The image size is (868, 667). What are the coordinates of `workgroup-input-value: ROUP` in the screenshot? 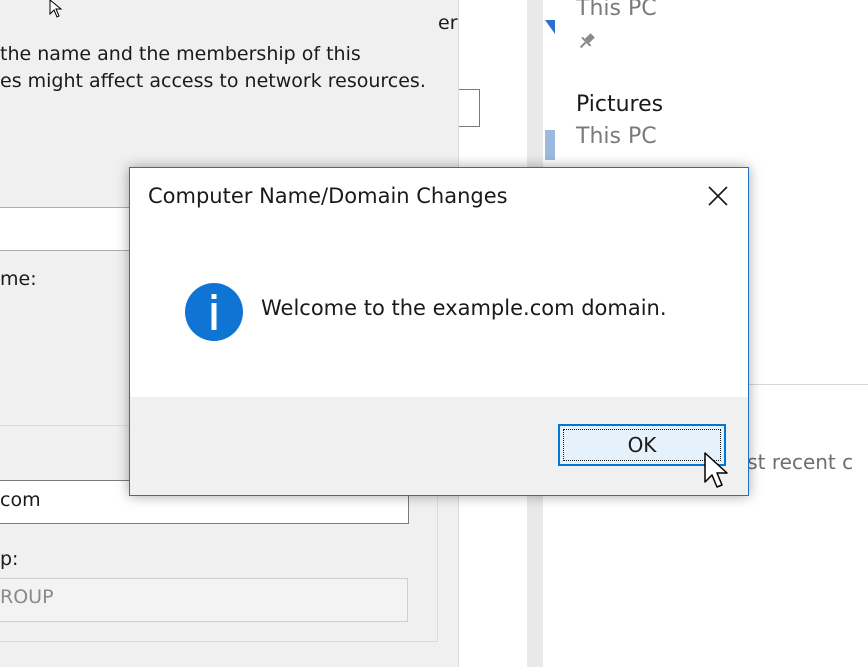 It's located at (27, 597).